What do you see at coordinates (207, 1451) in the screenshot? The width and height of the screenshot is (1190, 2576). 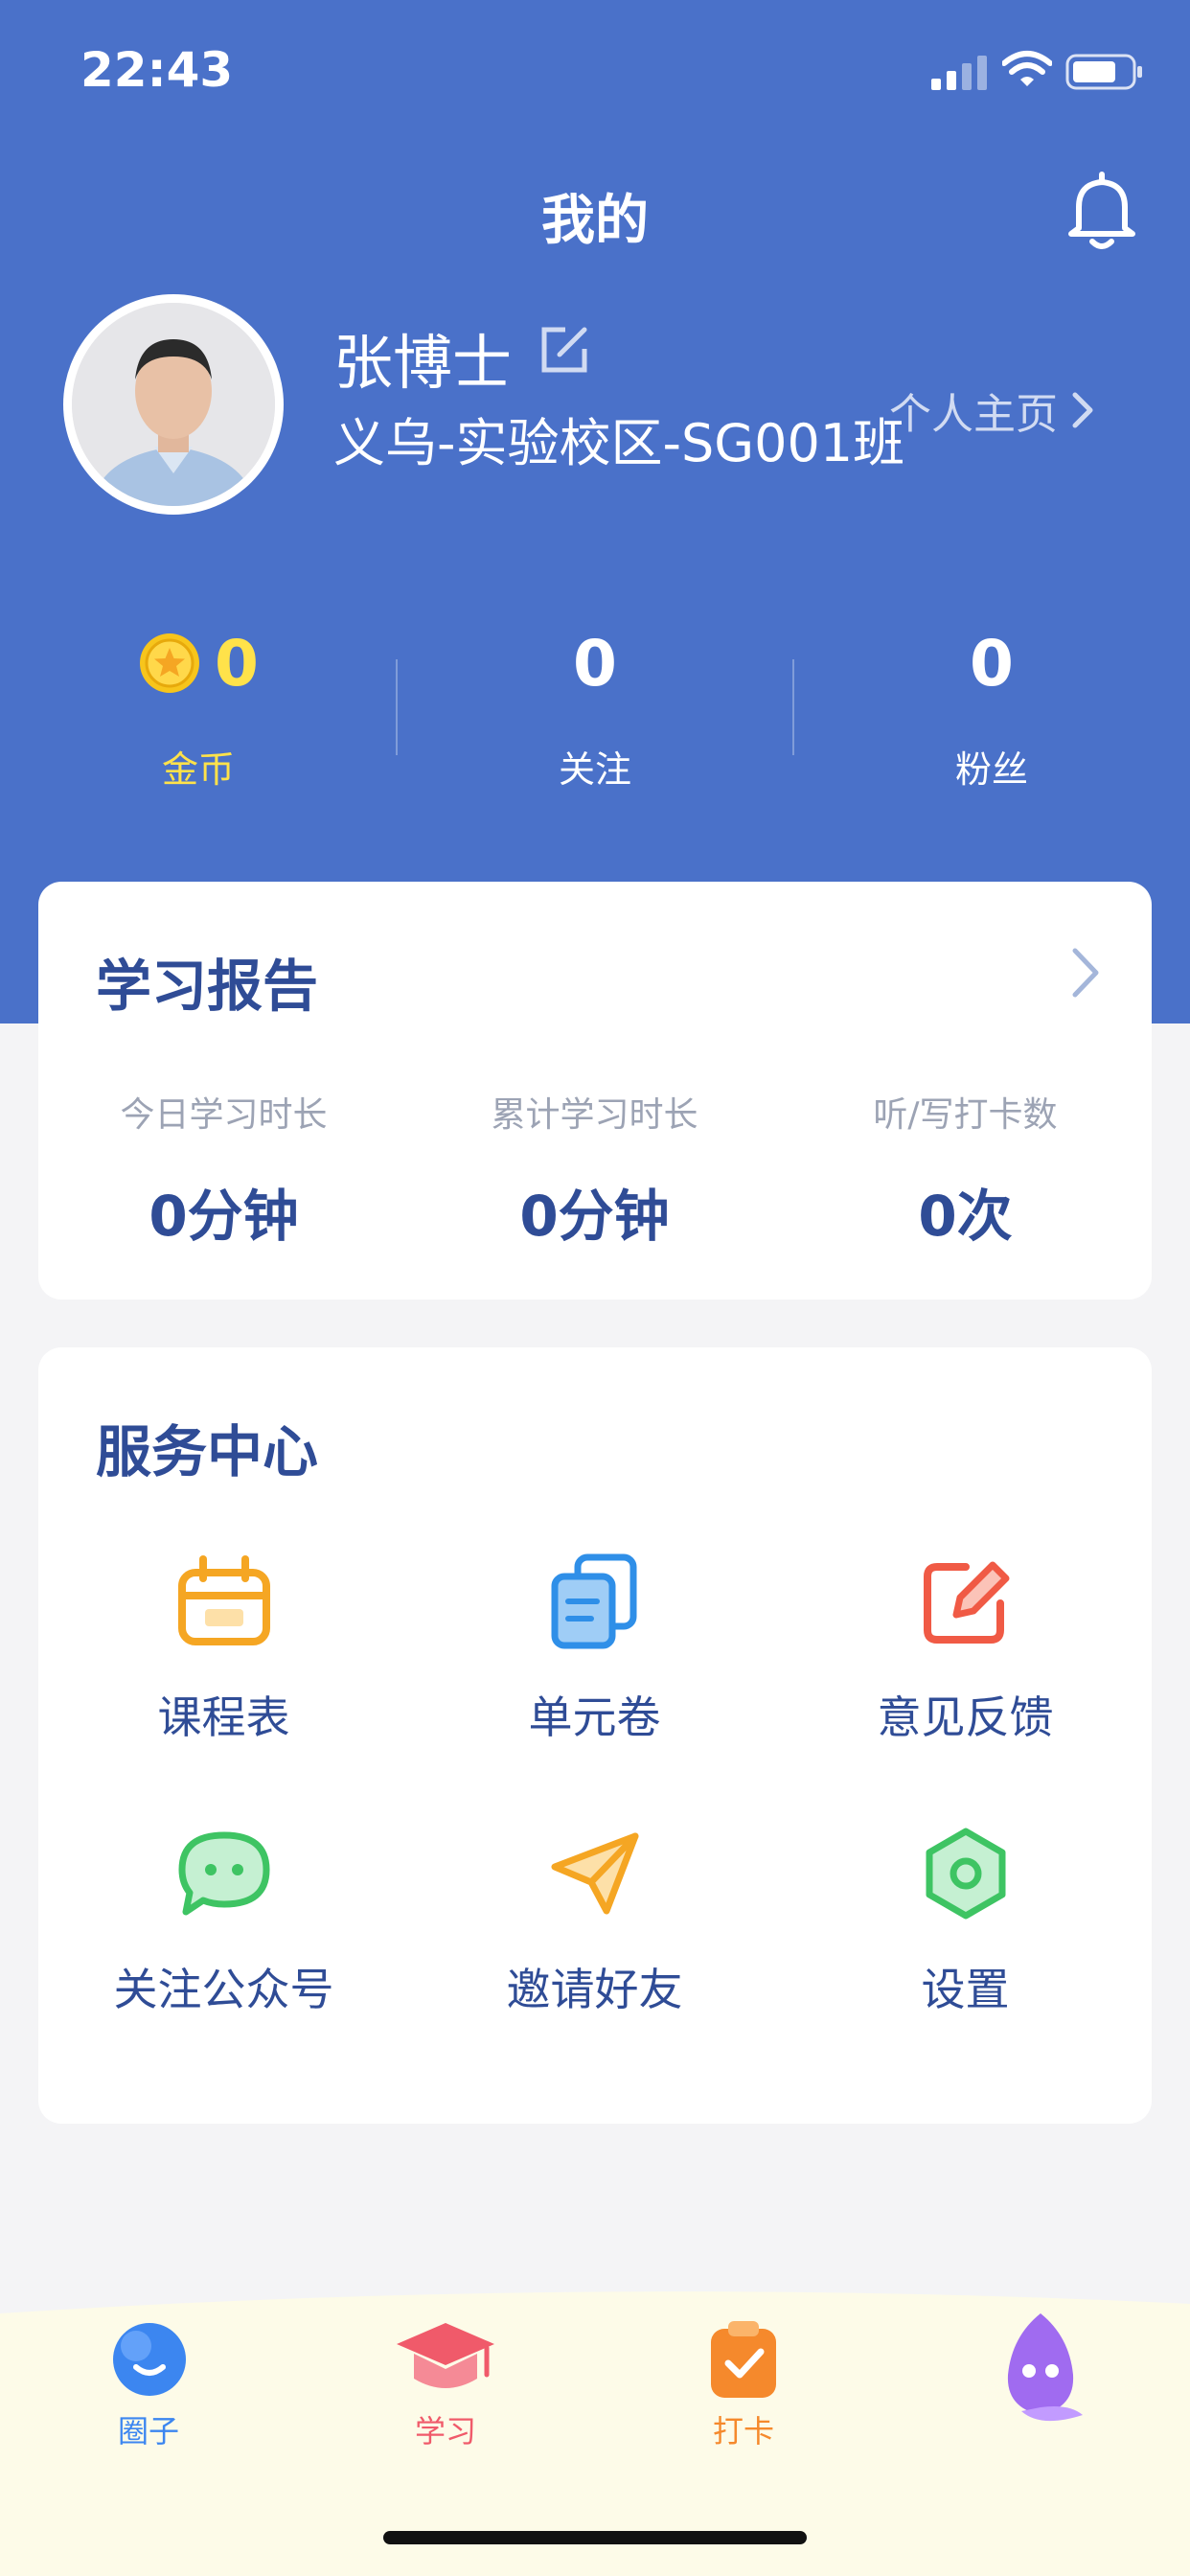 I see `service-center-title: 服务中心` at bounding box center [207, 1451].